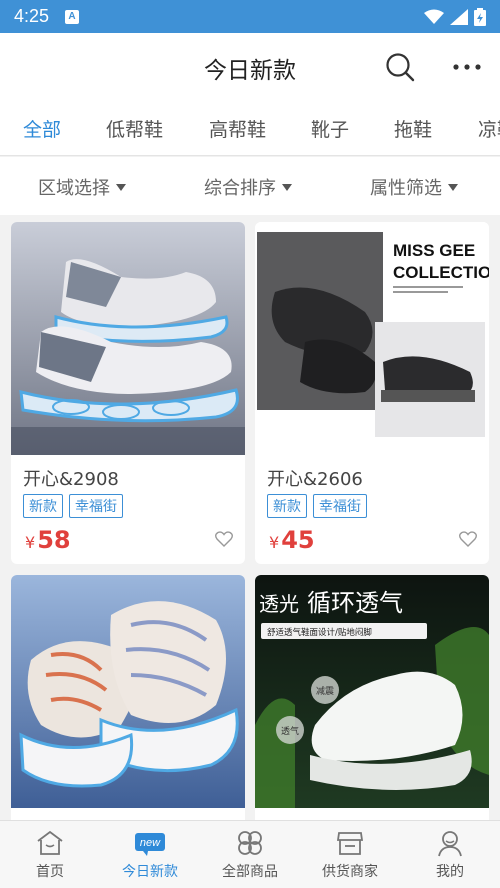 The image size is (500, 888). Describe the element at coordinates (413, 128) in the screenshot. I see `tab-slippers: 拖鞋` at that location.